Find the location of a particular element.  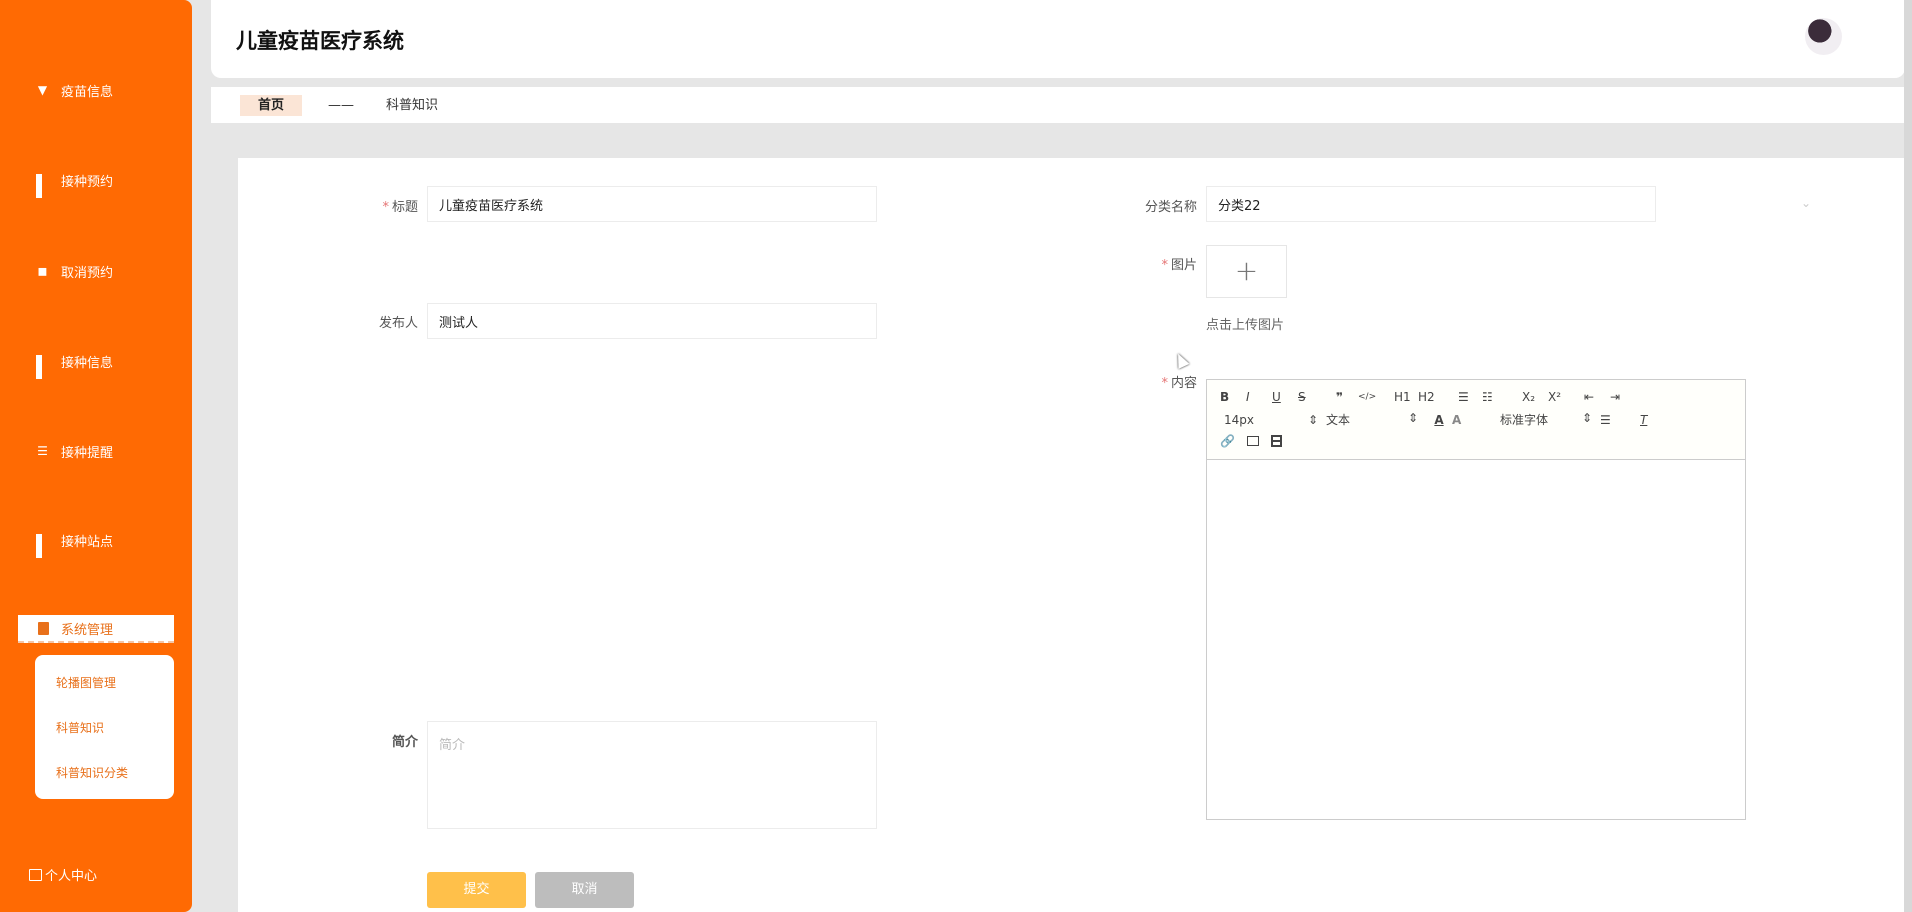

publisher-label: 发布人 is located at coordinates (398, 323).